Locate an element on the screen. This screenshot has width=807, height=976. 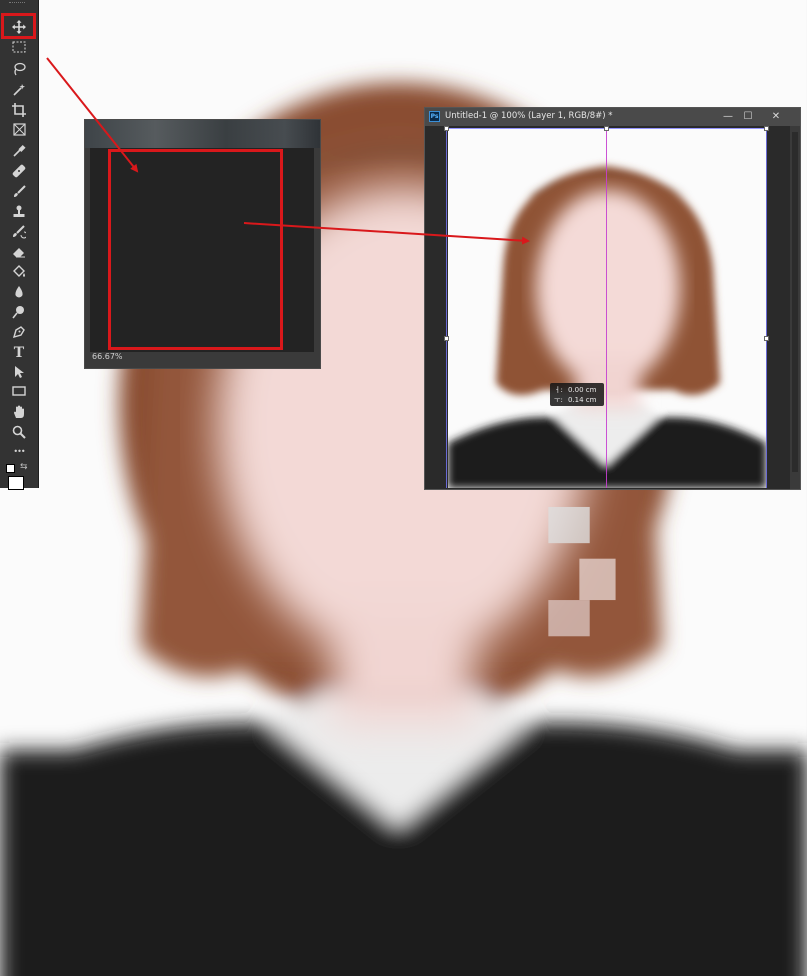
transform-box-right is located at coordinates (766, 308).